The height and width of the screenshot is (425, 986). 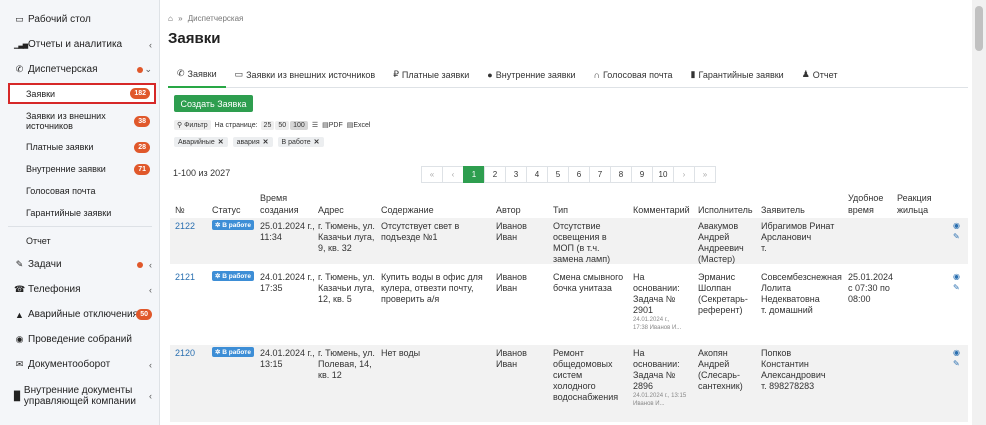 I want to click on sidebar-item-report: Отчет, so click(x=79, y=241).